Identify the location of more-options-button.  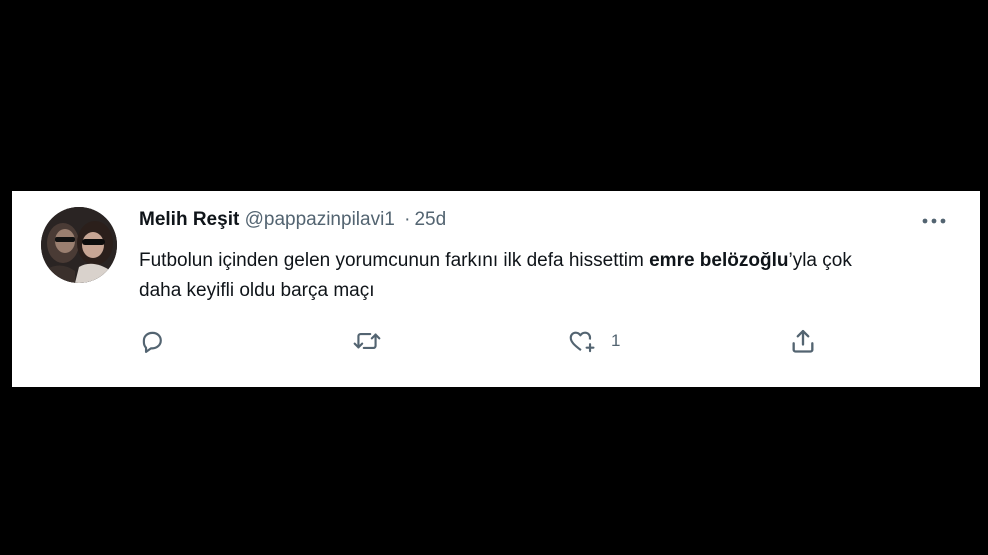
(934, 221).